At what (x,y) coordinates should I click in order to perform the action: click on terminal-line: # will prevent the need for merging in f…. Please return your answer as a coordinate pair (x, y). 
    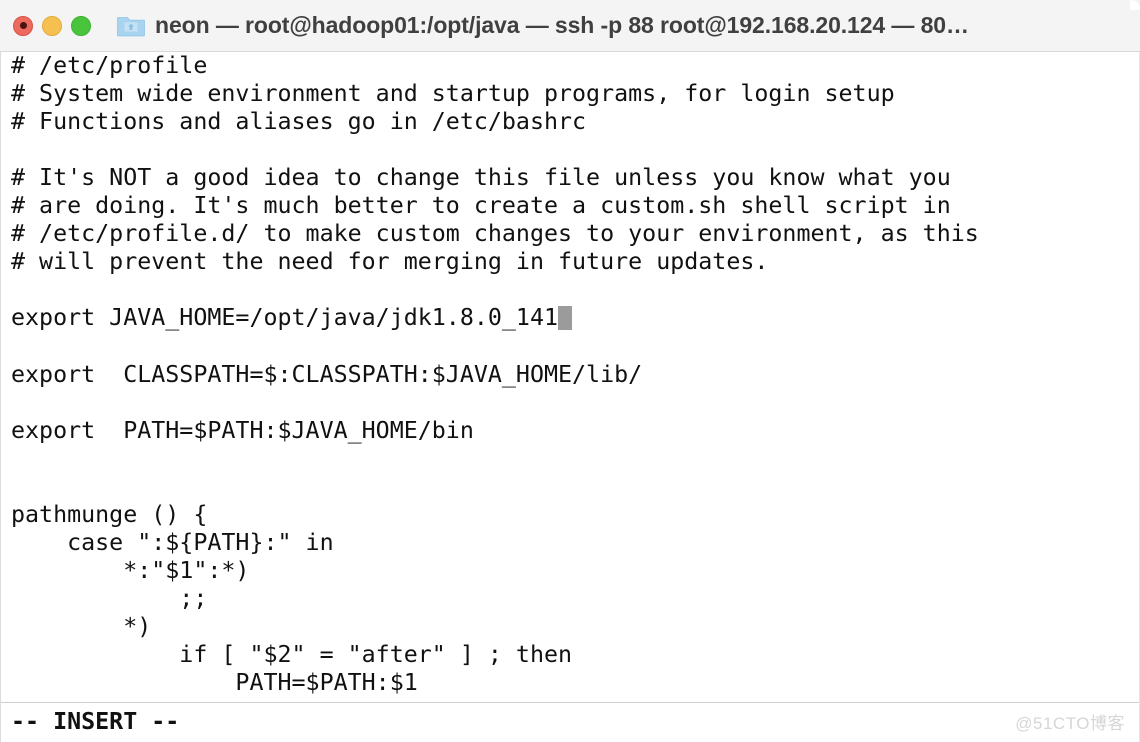
    Looking at the image, I should click on (390, 262).